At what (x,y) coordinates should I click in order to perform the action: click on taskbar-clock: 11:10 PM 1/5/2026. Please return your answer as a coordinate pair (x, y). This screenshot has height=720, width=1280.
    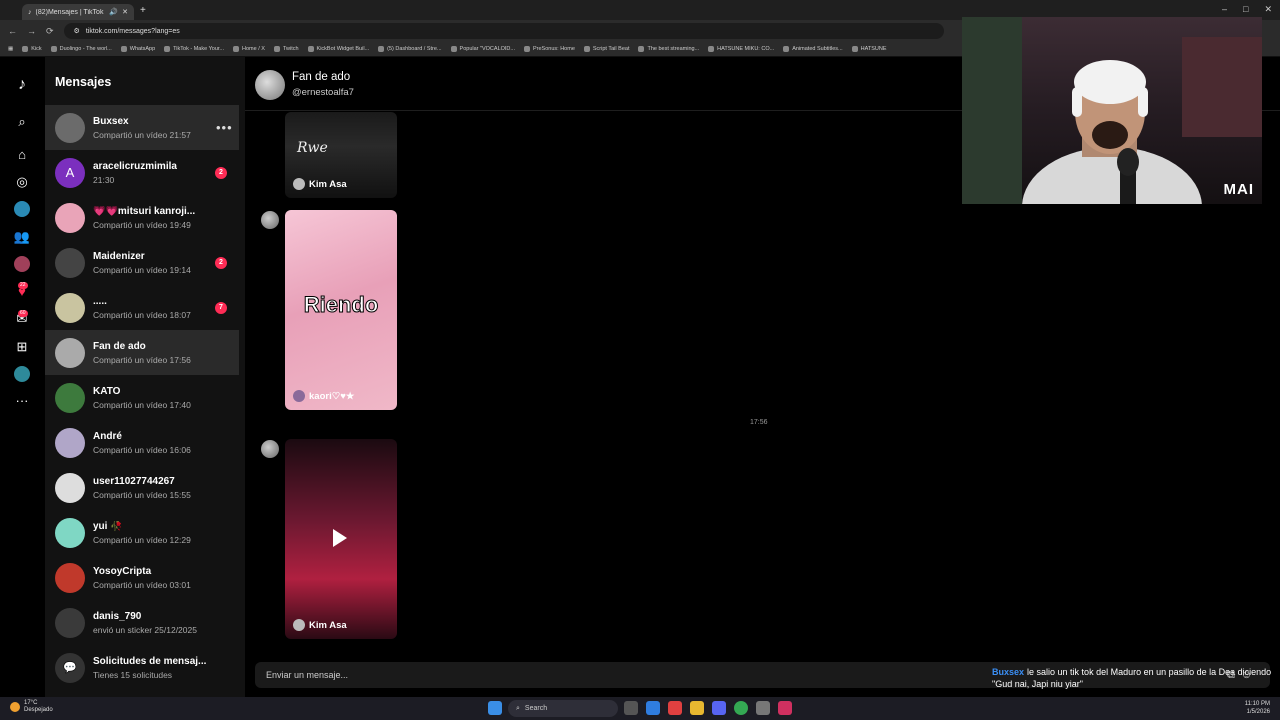
    Looking at the image, I should click on (1257, 708).